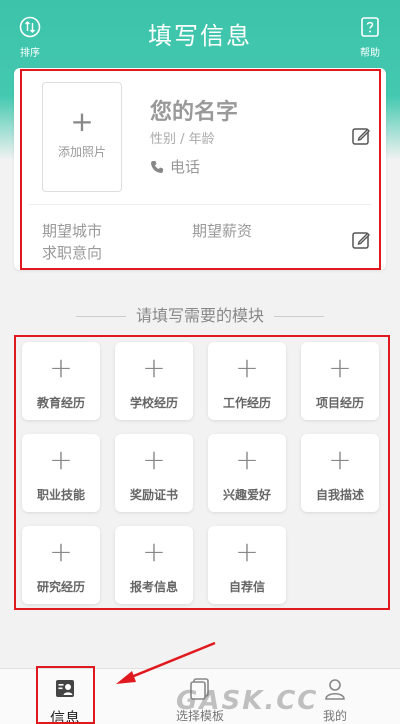 The height and width of the screenshot is (724, 400). I want to click on module-label: 教育经历, so click(60, 403).